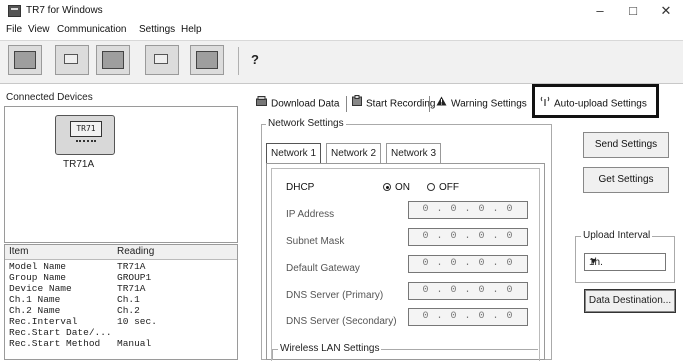 The image size is (683, 361). Describe the element at coordinates (593, 261) in the screenshot. I see `chevron-down-icon: ▼` at that location.